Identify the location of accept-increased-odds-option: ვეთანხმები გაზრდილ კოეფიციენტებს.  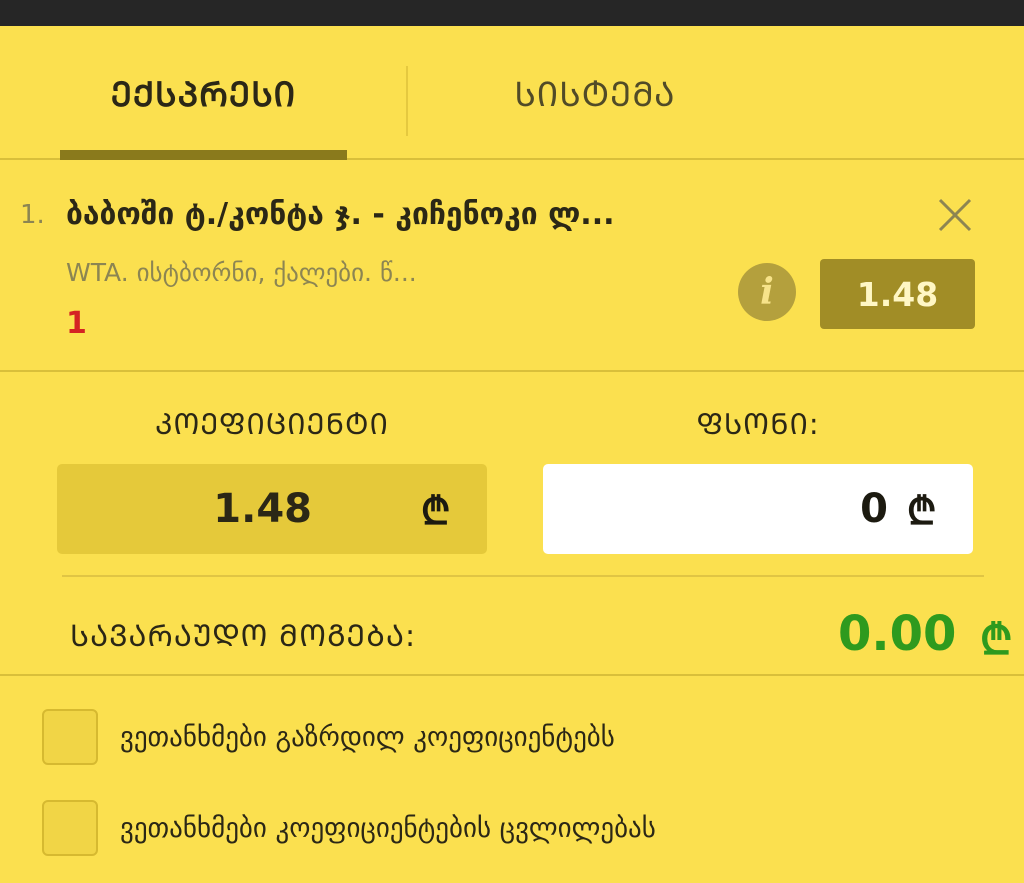
(522, 737).